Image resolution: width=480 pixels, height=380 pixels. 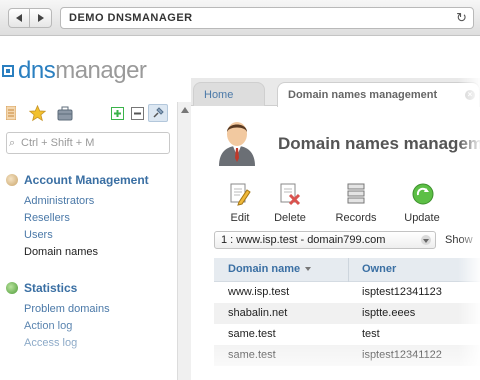 What do you see at coordinates (240, 218) in the screenshot?
I see `edit-label: Edit` at bounding box center [240, 218].